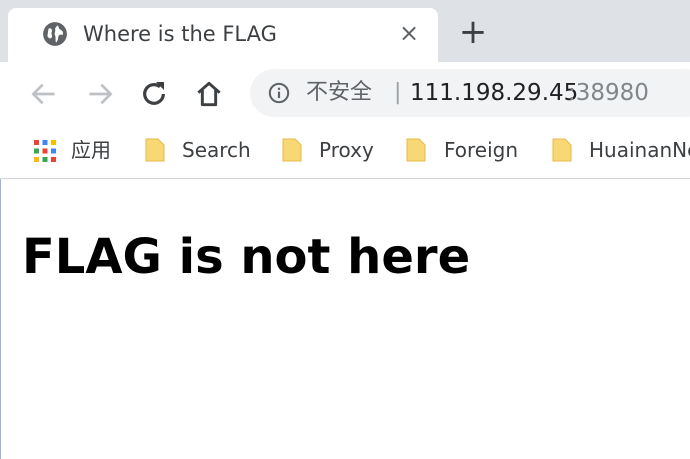 The height and width of the screenshot is (459, 690). Describe the element at coordinates (45, 151) in the screenshot. I see `apps-grid-icon` at that location.